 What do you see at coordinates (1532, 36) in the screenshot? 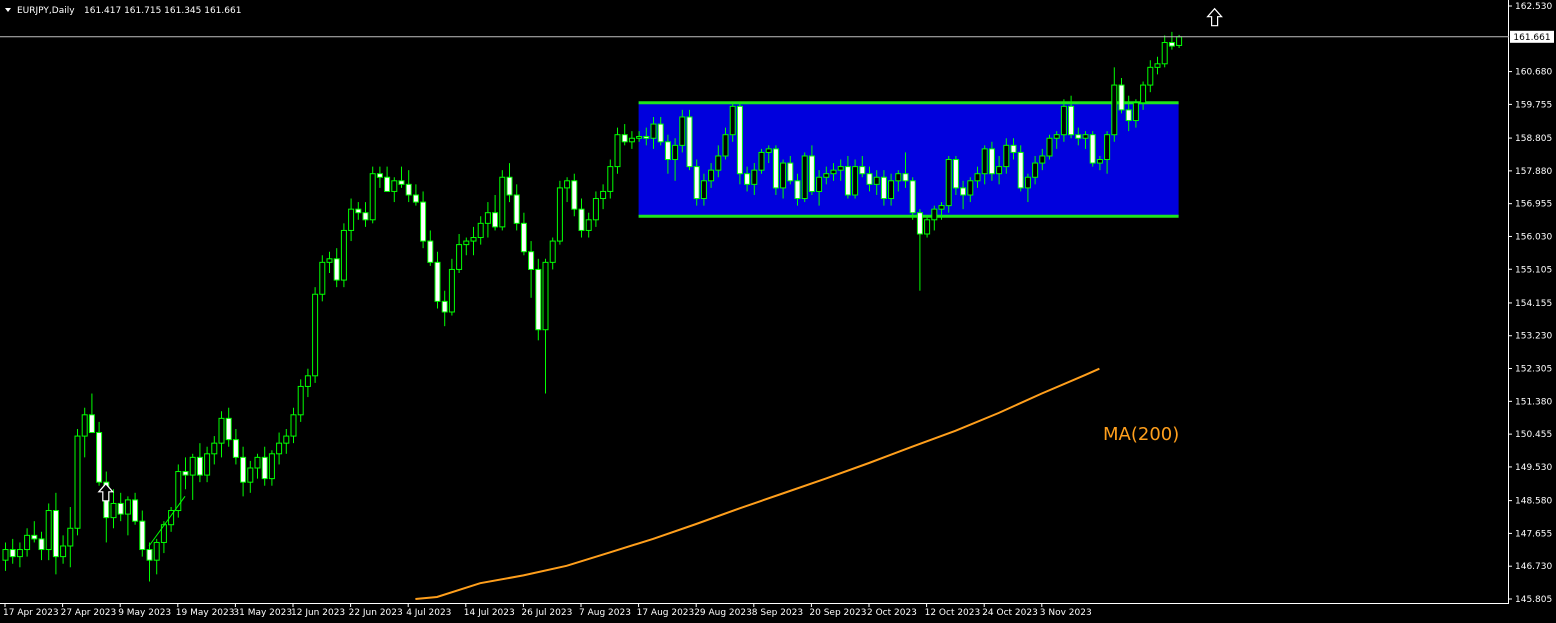
I see `current-price-tag: 161.661` at bounding box center [1532, 36].